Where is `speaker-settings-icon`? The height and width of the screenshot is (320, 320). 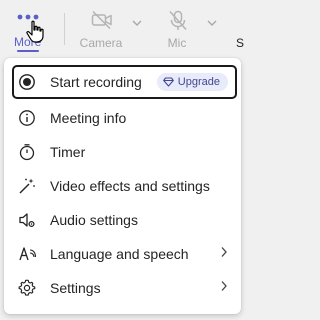 speaker-settings-icon is located at coordinates (29, 220).